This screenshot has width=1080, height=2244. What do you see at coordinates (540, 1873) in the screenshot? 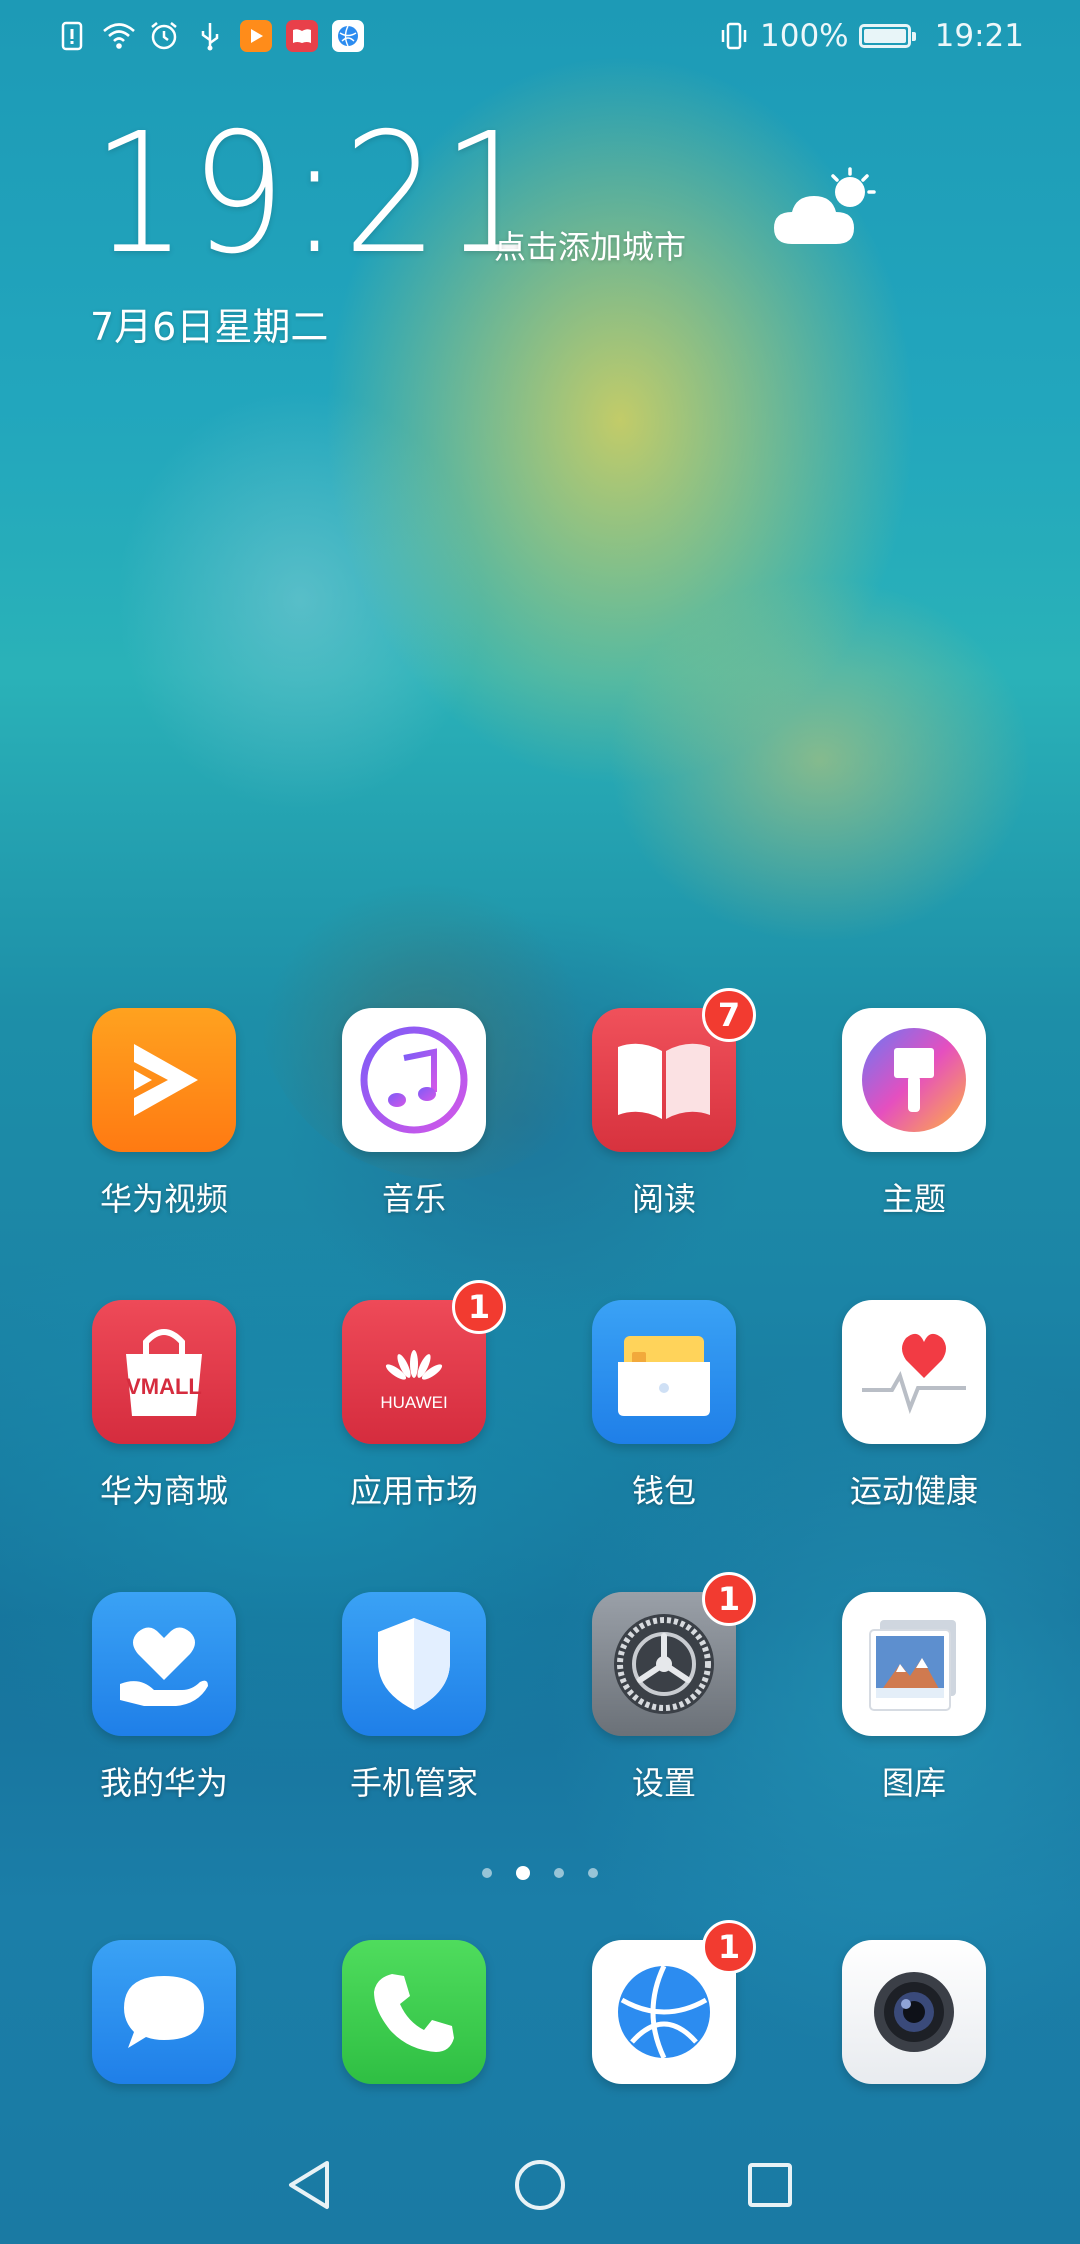
I see `page-indicator` at bounding box center [540, 1873].